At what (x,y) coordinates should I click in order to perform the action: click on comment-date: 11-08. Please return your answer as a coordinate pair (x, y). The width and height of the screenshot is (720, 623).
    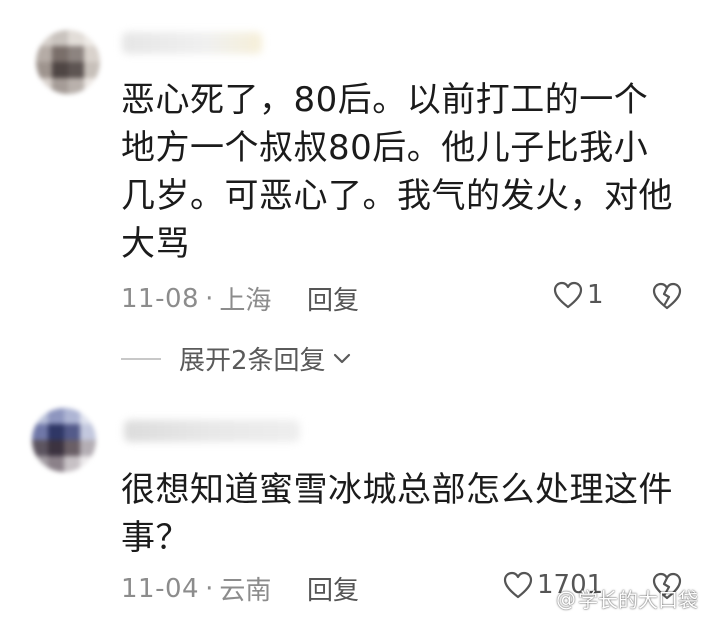
    Looking at the image, I should click on (160, 298).